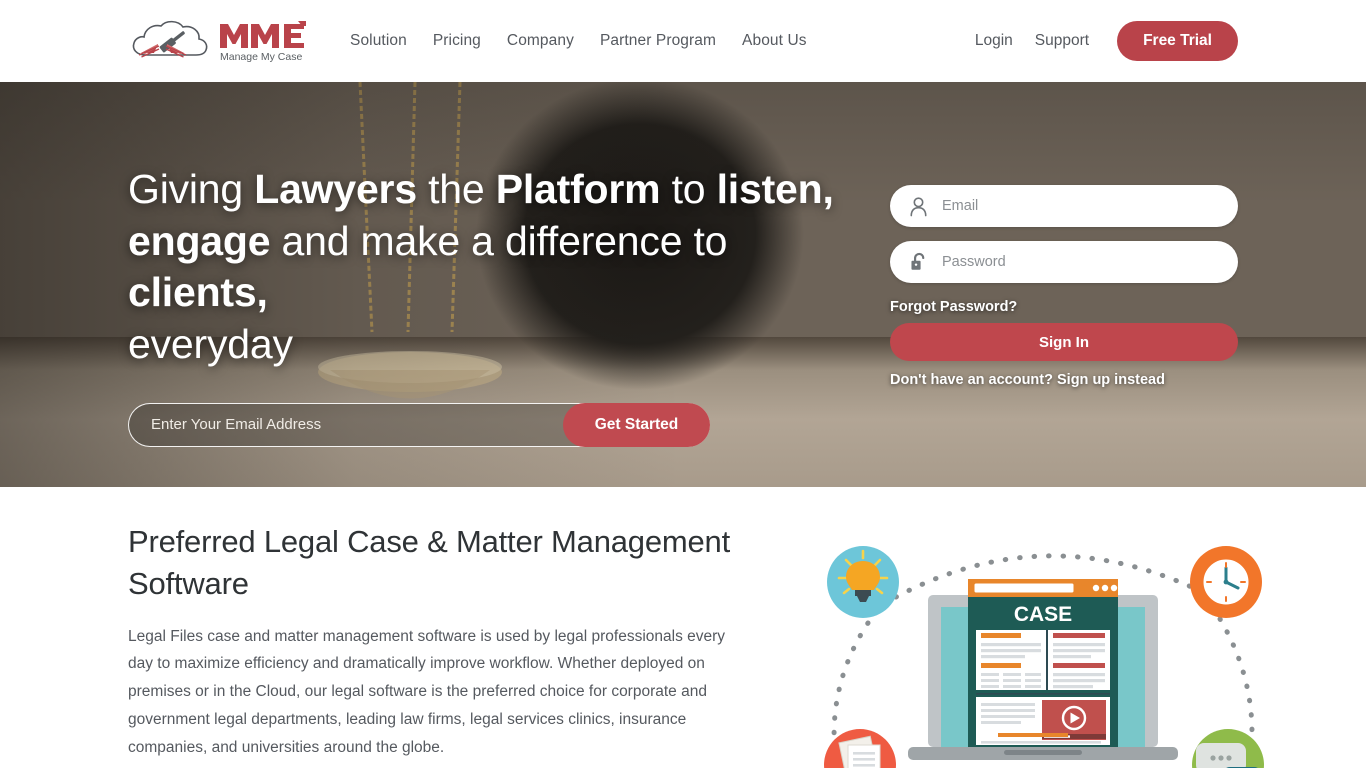  I want to click on login-link: Login, so click(994, 41).